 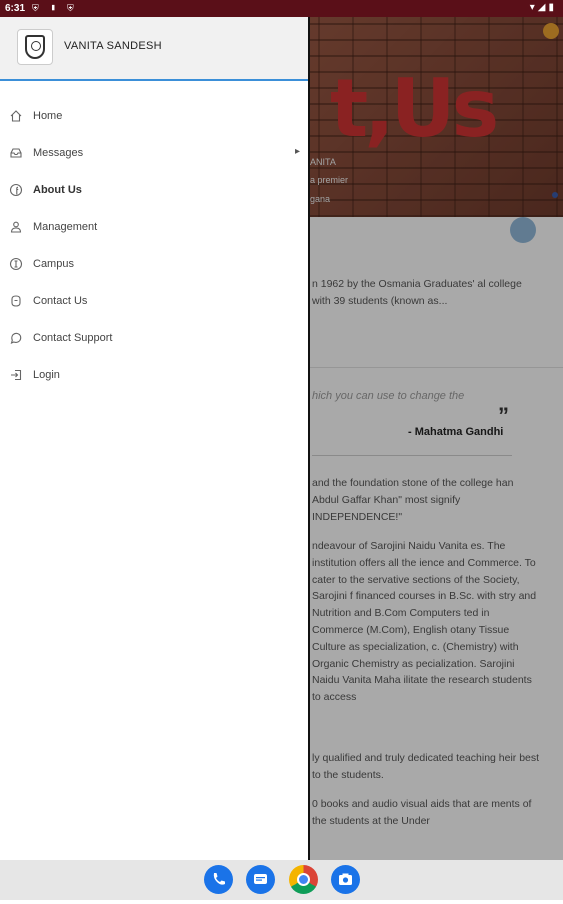 What do you see at coordinates (57, 190) in the screenshot?
I see `menu-item-label: About Us` at bounding box center [57, 190].